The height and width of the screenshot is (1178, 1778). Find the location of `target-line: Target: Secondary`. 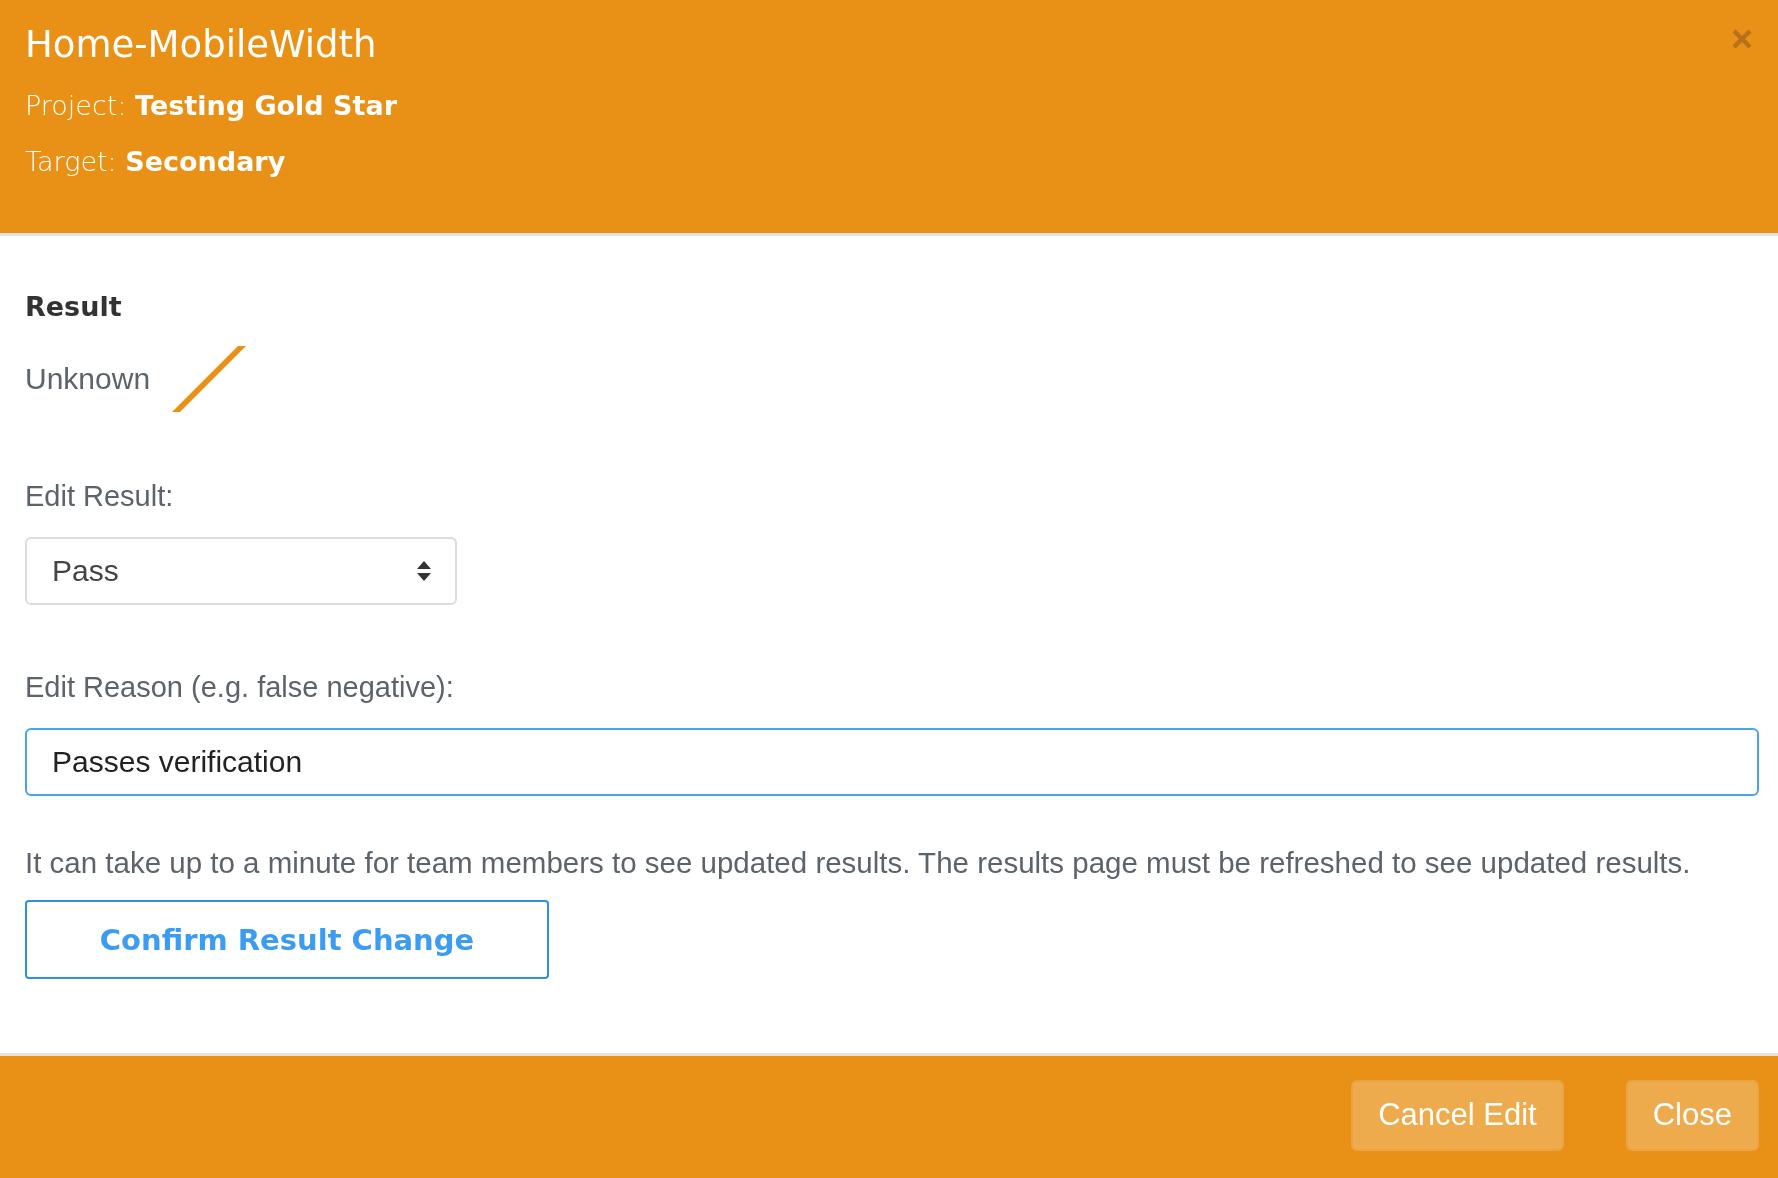

target-line: Target: Secondary is located at coordinates (156, 162).